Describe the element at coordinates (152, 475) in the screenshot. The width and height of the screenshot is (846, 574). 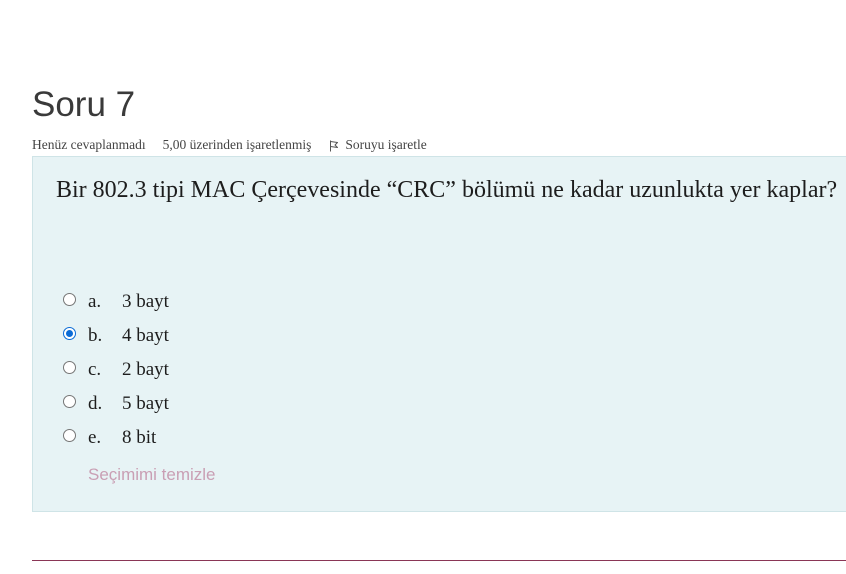
I see `clear-choice-link: Seçimimi temizle` at that location.